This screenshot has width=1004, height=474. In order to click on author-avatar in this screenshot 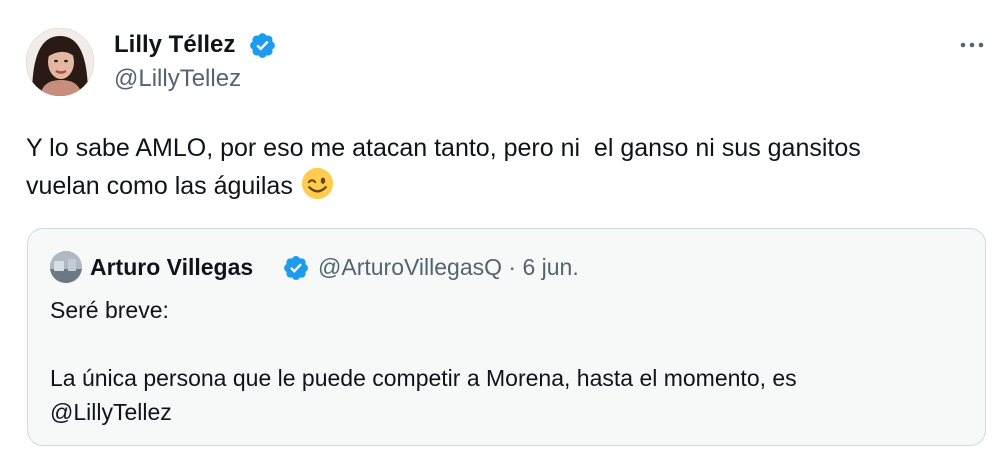, I will do `click(60, 62)`.